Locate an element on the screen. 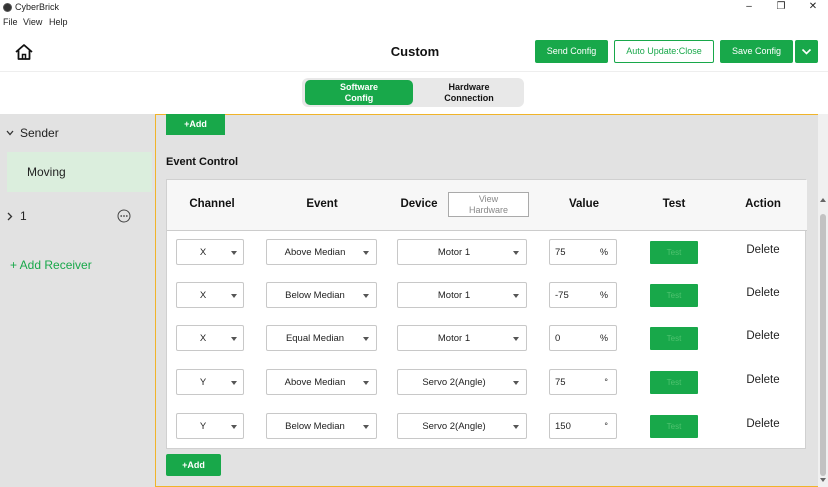 The width and height of the screenshot is (828, 487). minimize-button: – is located at coordinates (749, 7).